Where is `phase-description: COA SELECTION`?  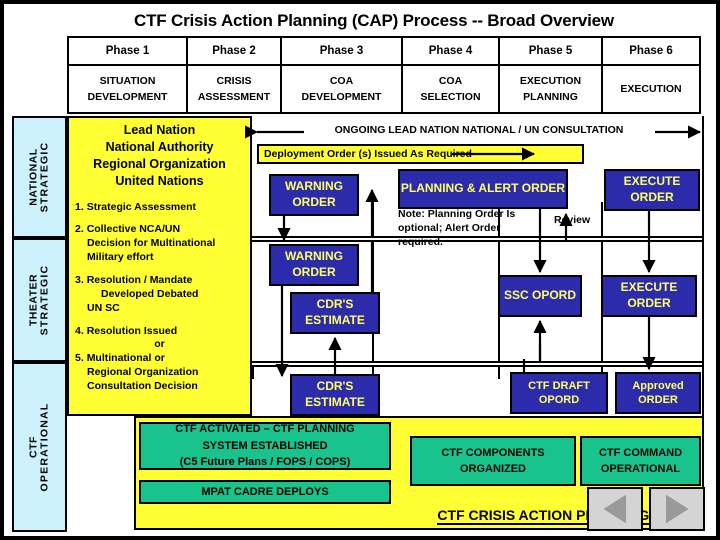 phase-description: COA SELECTION is located at coordinates (450, 89).